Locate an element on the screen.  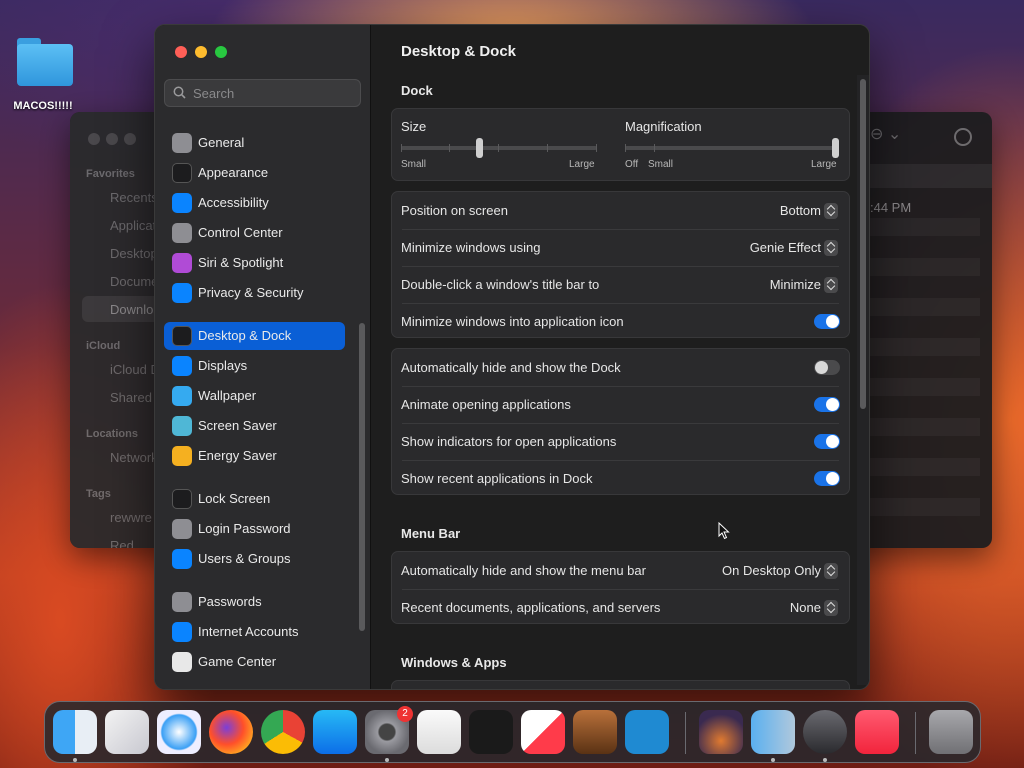
minimize-using-value: Genie Effect is located at coordinates (785, 247).